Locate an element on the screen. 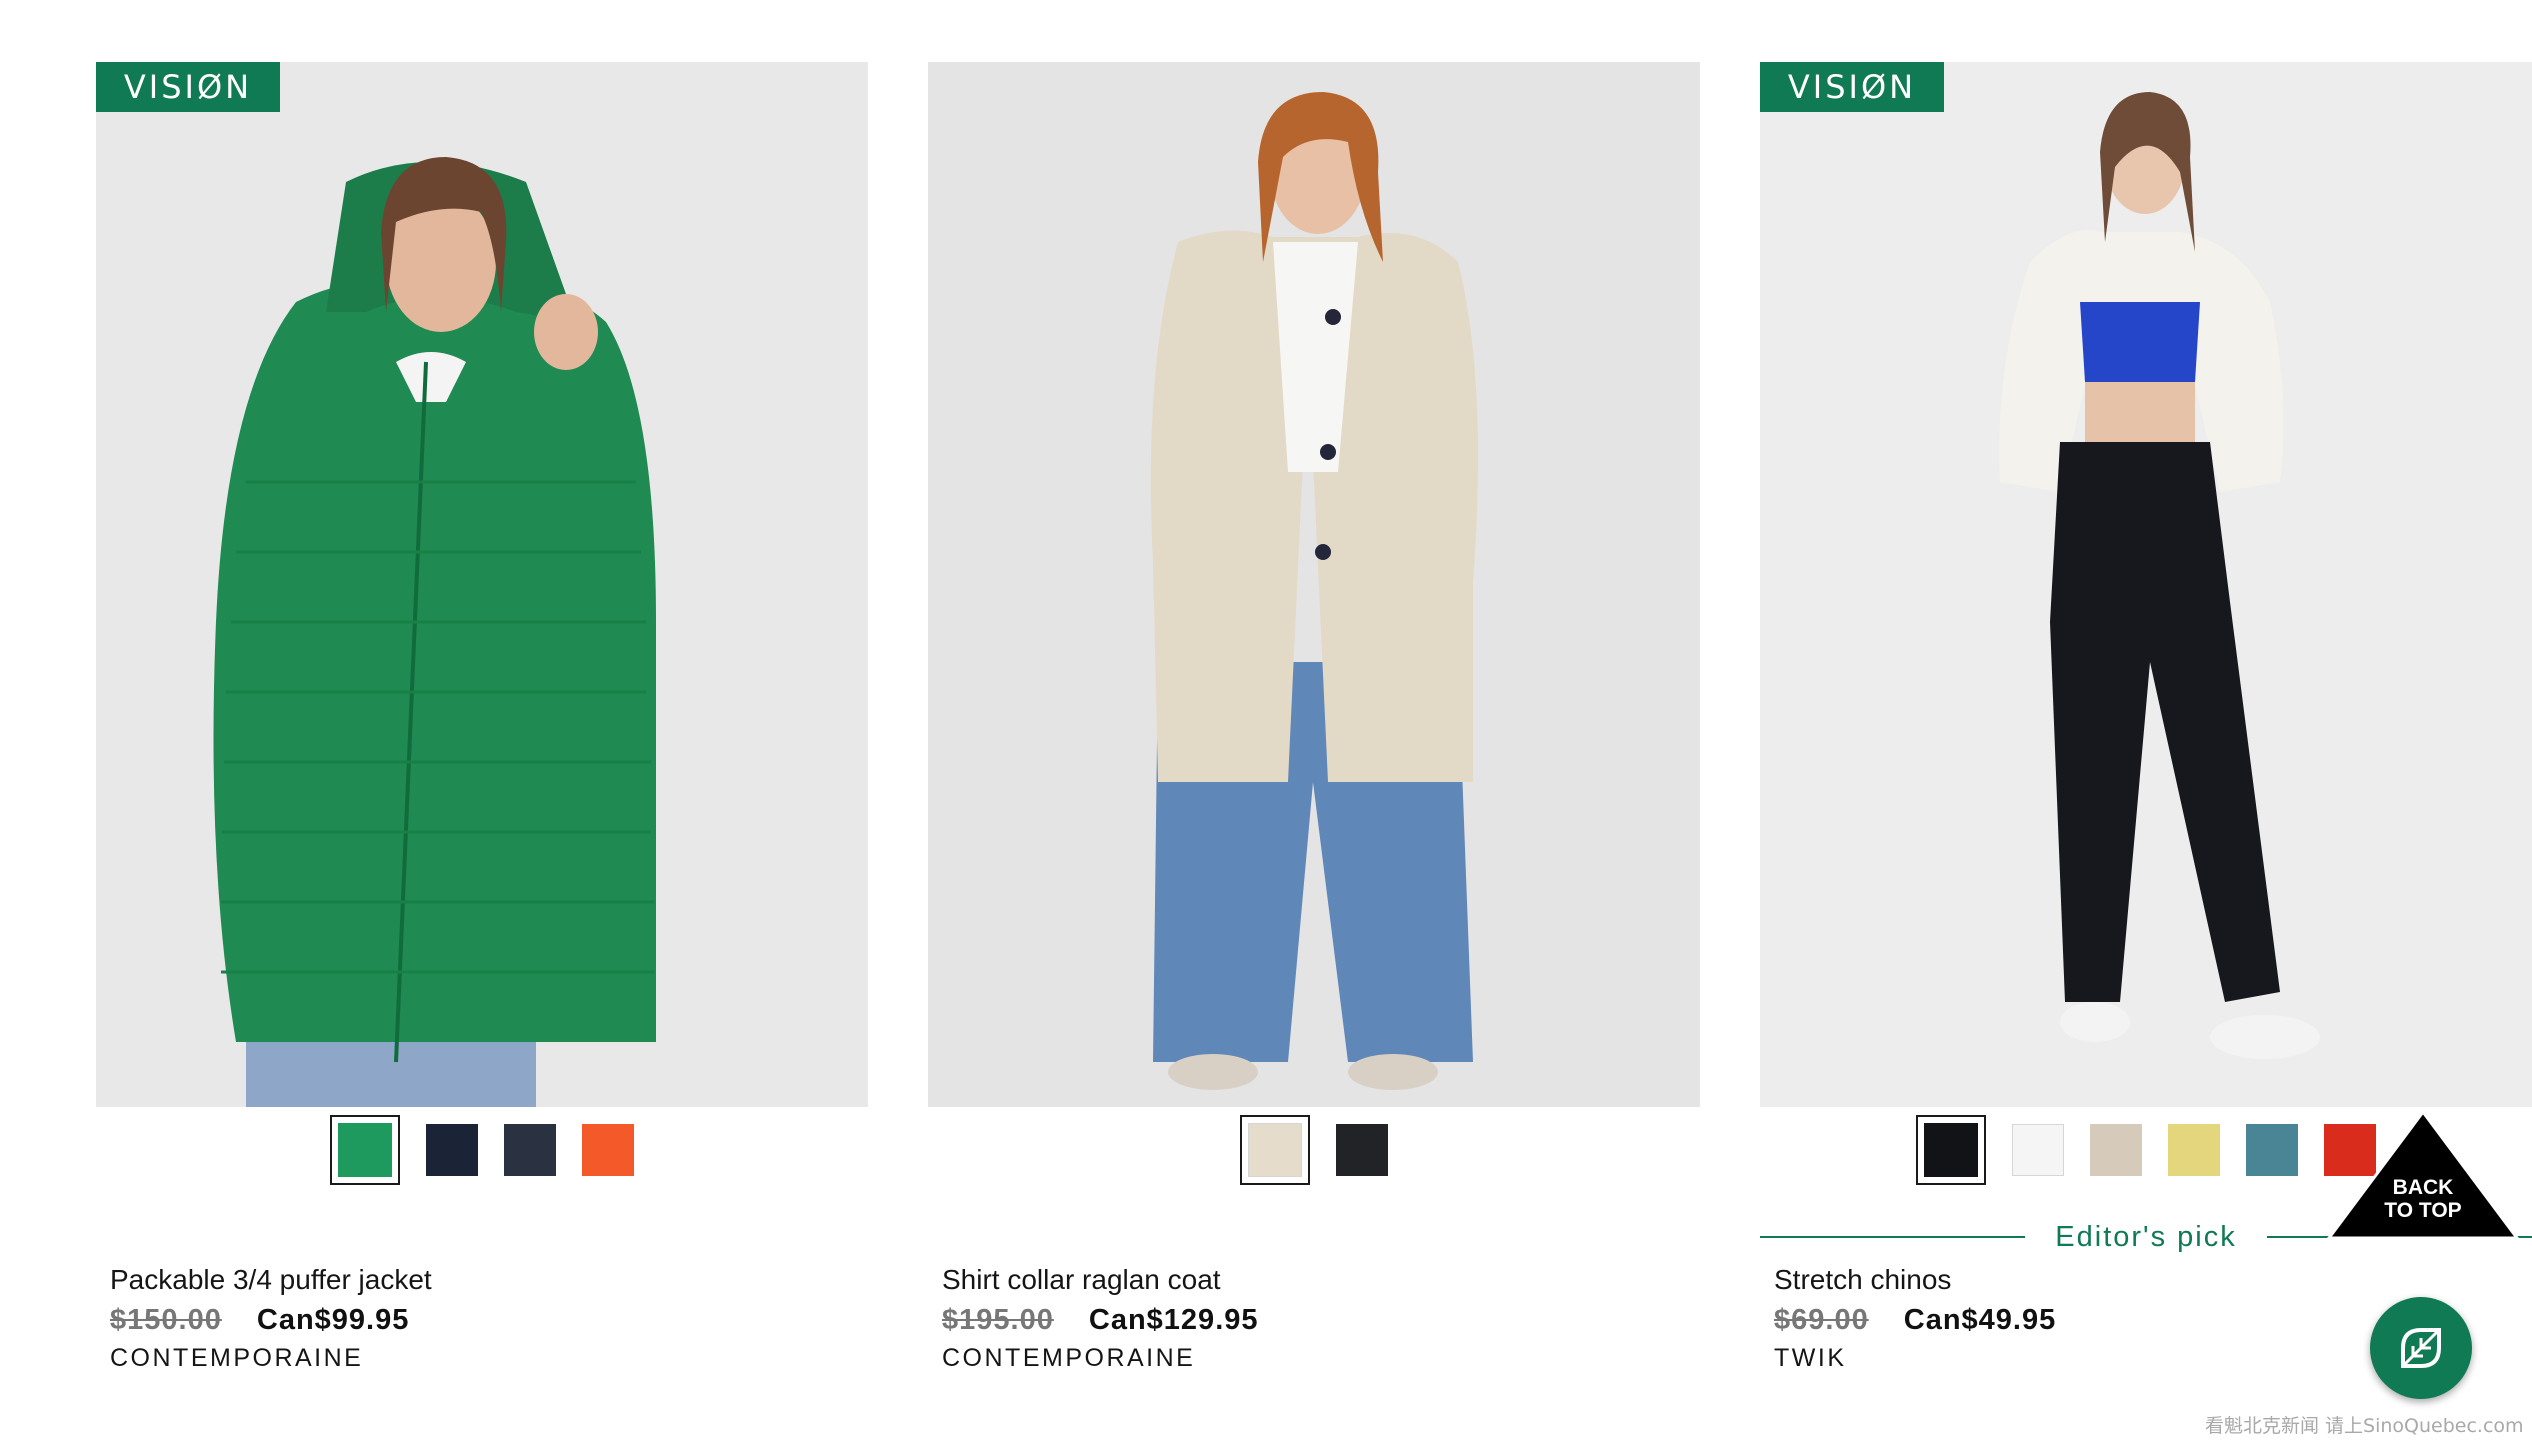 The width and height of the screenshot is (2532, 1442). back-to-top-line1: BACK is located at coordinates (2423, 1187).